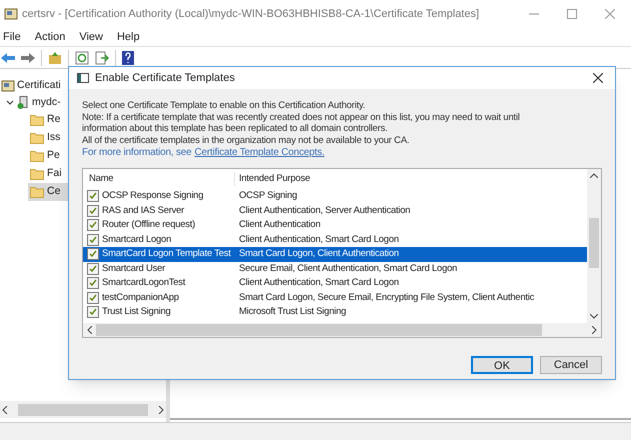 Image resolution: width=631 pixels, height=440 pixels. What do you see at coordinates (165, 78) in the screenshot?
I see `dialog-title: Enable Certificate Templates` at bounding box center [165, 78].